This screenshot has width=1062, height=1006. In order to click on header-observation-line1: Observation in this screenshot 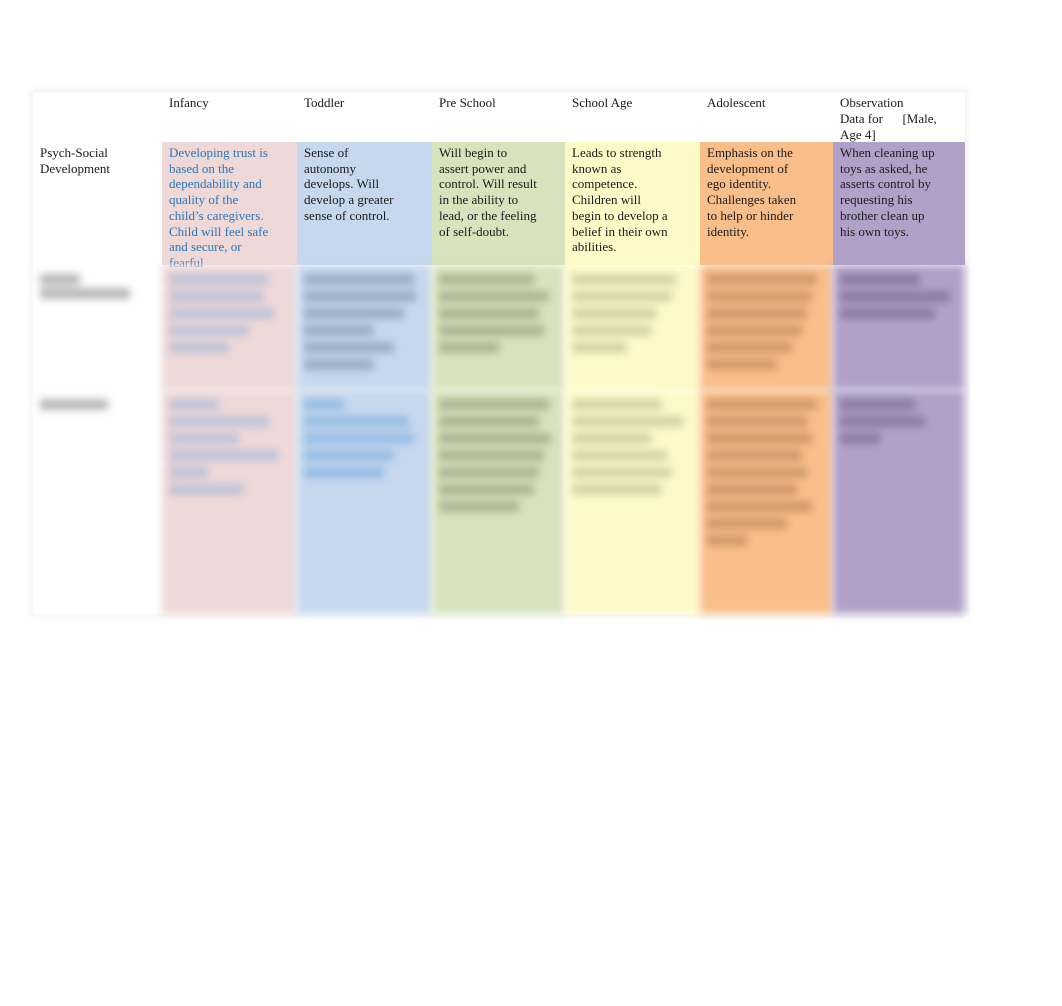, I will do `click(872, 102)`.